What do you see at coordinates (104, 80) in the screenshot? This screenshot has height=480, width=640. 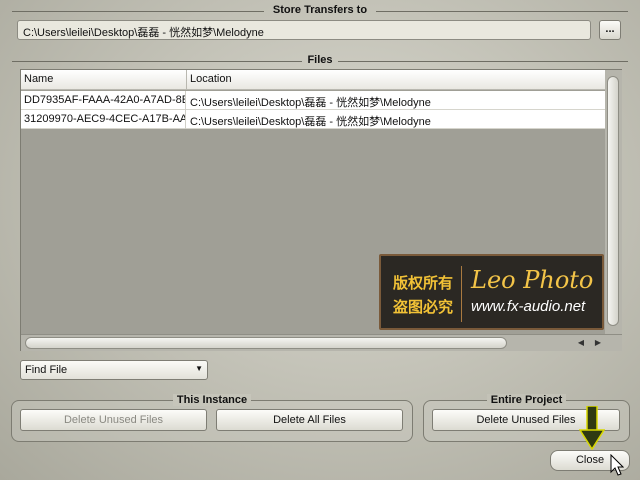 I see `column-header-name: Name` at bounding box center [104, 80].